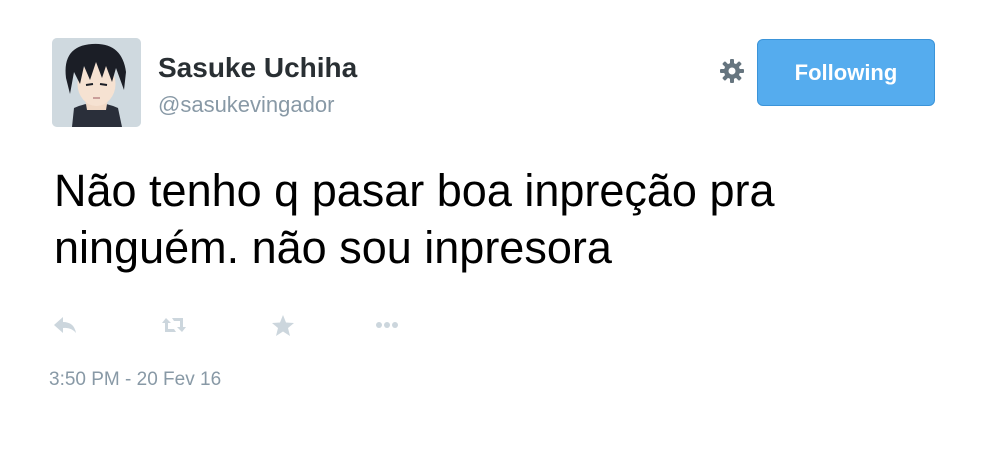  I want to click on user-fullname: Sasuke Uchiha, so click(257, 68).